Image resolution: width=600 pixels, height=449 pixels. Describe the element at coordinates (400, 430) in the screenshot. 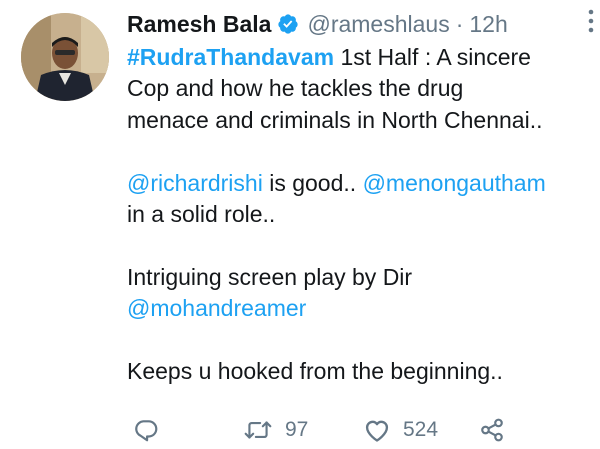

I see `like-button: 524` at that location.